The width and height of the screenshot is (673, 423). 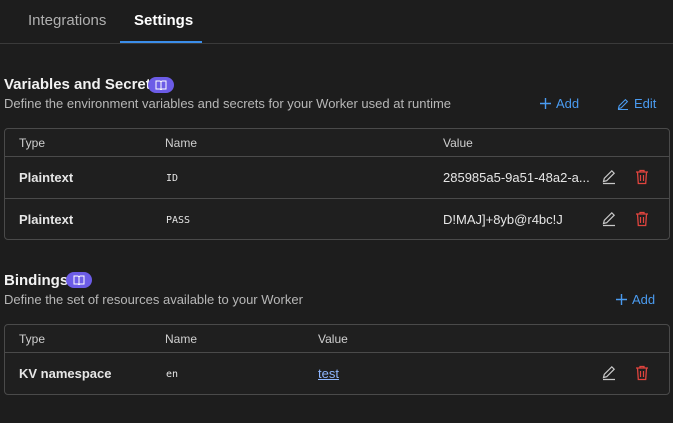 What do you see at coordinates (644, 299) in the screenshot?
I see `bindings-add-label: Add` at bounding box center [644, 299].